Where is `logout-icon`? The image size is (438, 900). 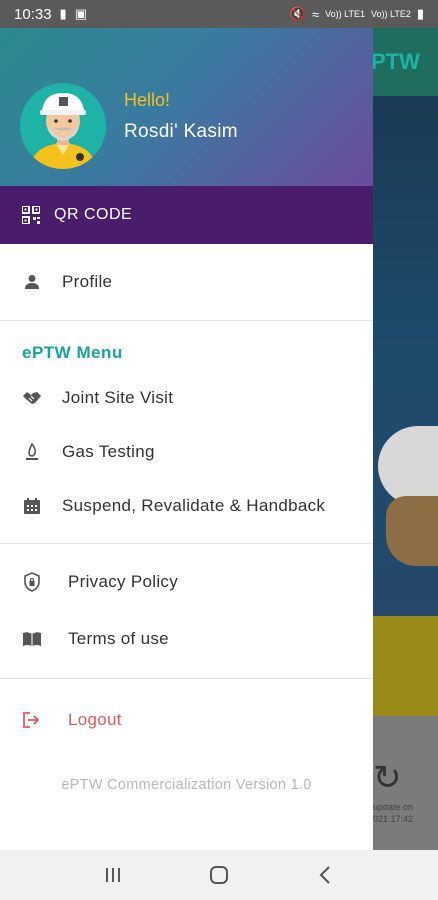
logout-icon is located at coordinates (32, 720).